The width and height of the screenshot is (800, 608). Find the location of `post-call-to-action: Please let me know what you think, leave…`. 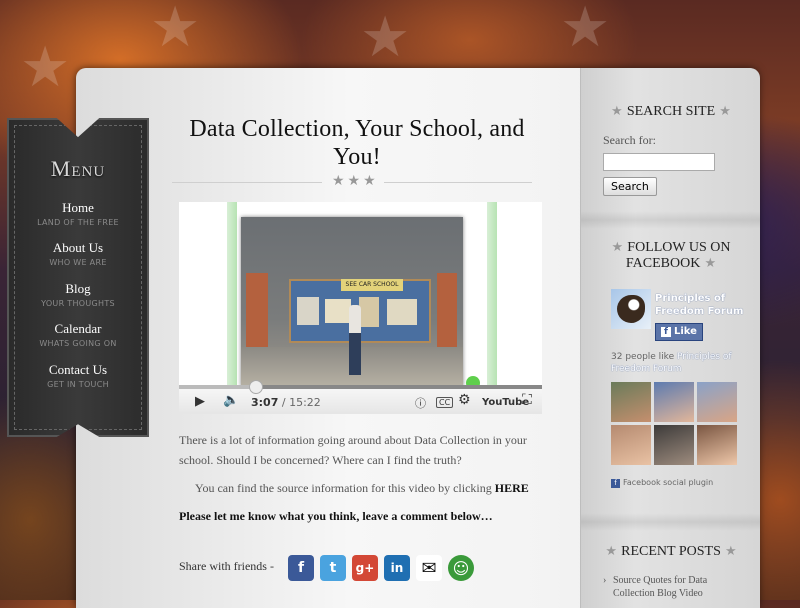

post-call-to-action: Please let me know what you think, leave… is located at coordinates (359, 516).